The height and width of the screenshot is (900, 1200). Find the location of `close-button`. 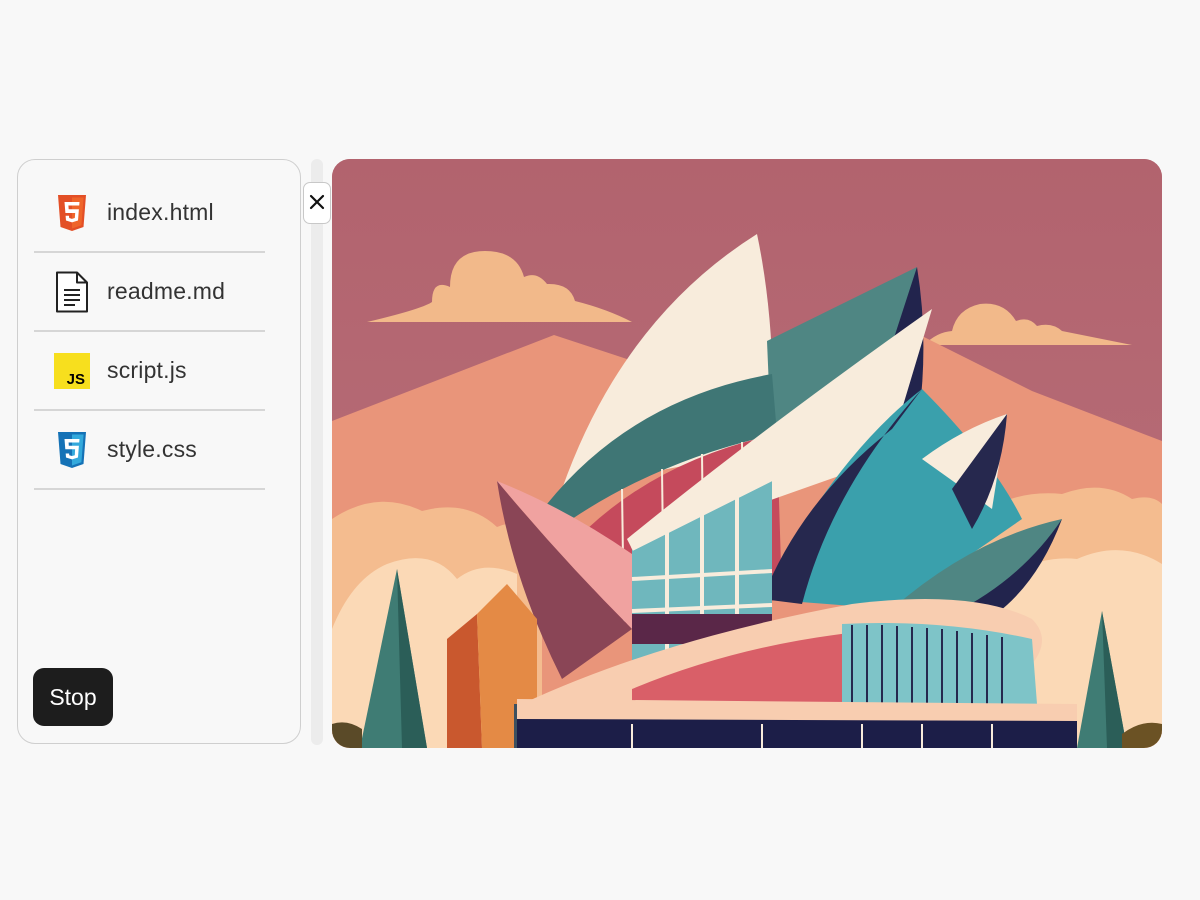

close-button is located at coordinates (317, 203).